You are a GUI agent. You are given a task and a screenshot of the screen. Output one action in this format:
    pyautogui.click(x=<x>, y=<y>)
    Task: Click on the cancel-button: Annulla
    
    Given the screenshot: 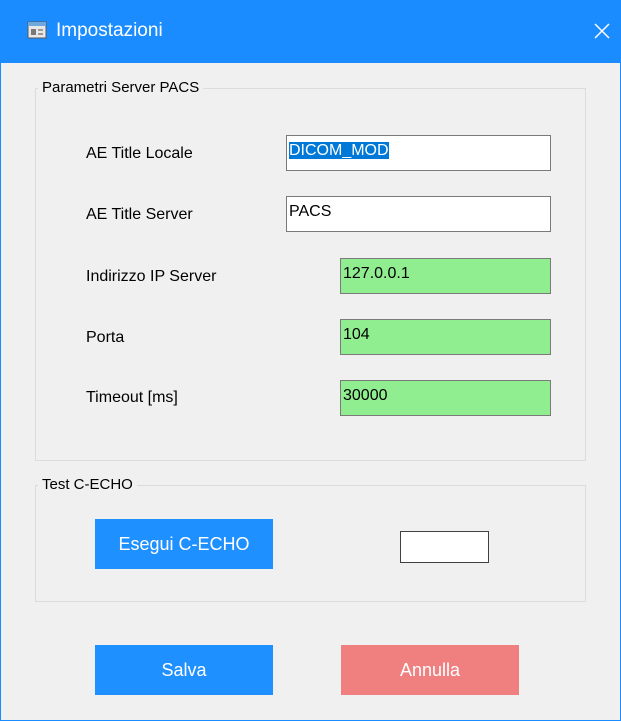 What is the action you would take?
    pyautogui.click(x=430, y=670)
    